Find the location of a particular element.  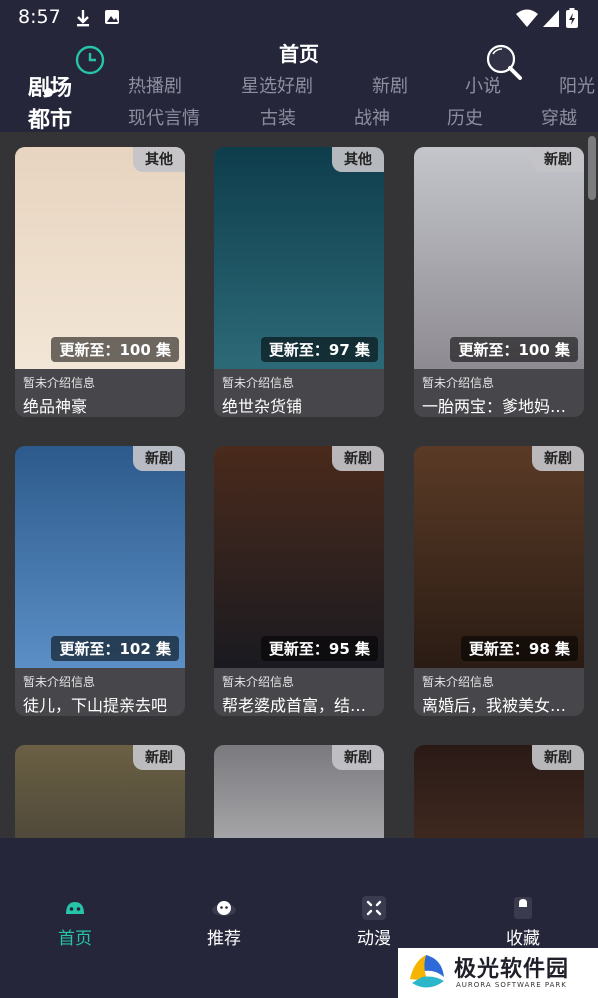

watermark: 极光软件园 AURORA SOFTWARE PARK is located at coordinates (498, 973).